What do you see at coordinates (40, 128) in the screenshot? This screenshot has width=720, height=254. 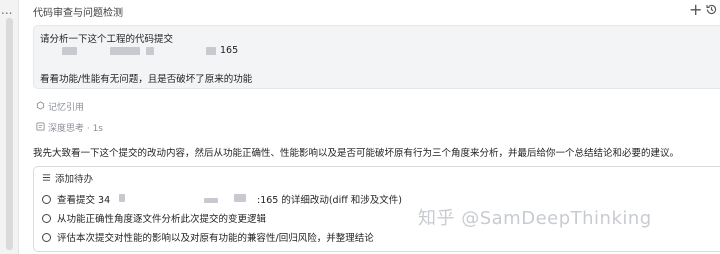 I see `thinking-icon` at bounding box center [40, 128].